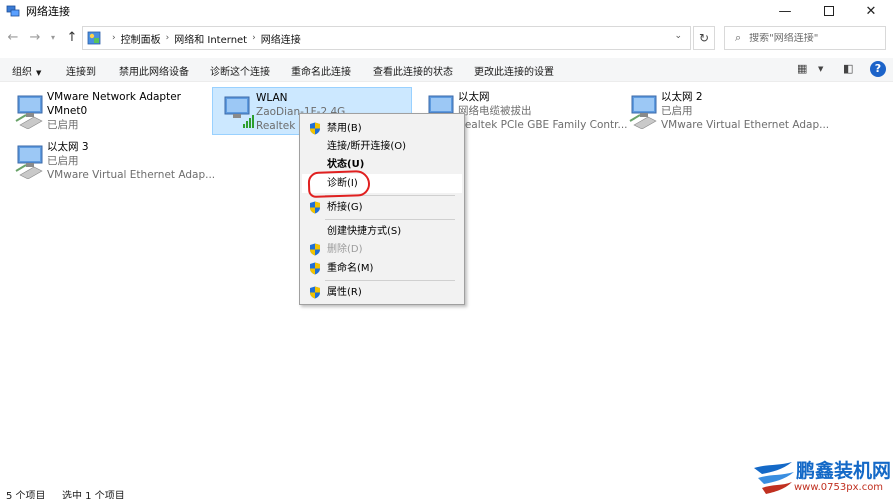 The height and width of the screenshot is (499, 893). I want to click on wifi-adapter-icon, so click(239, 112).